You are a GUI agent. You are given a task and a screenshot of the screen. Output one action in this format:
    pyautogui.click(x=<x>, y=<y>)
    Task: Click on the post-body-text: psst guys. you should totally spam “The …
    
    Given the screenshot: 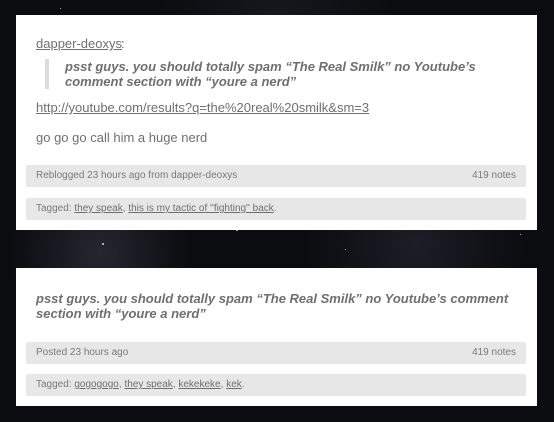 What is the action you would take?
    pyautogui.click(x=272, y=306)
    